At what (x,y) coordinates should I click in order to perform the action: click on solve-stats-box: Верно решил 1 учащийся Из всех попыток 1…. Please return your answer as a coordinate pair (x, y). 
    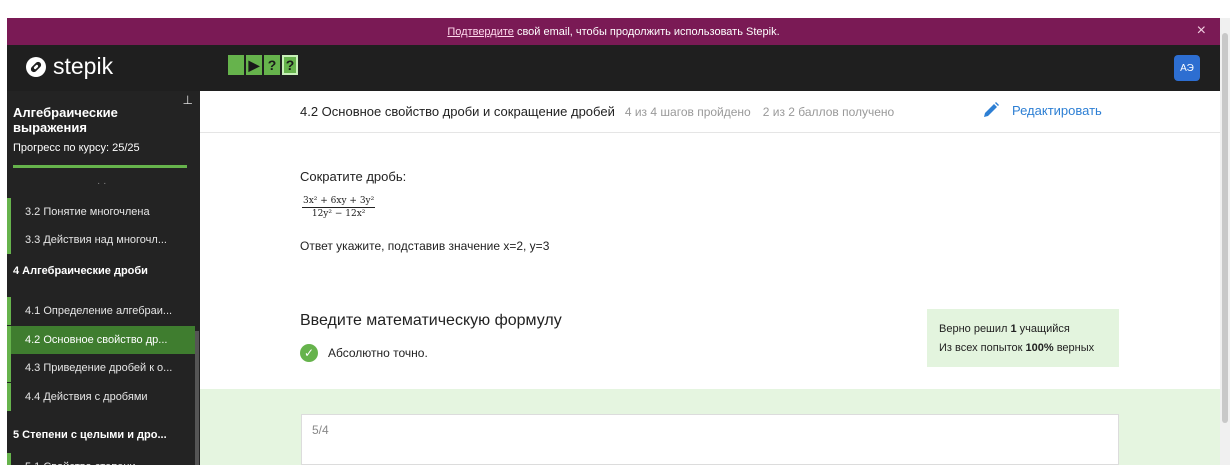
    Looking at the image, I should click on (1023, 338).